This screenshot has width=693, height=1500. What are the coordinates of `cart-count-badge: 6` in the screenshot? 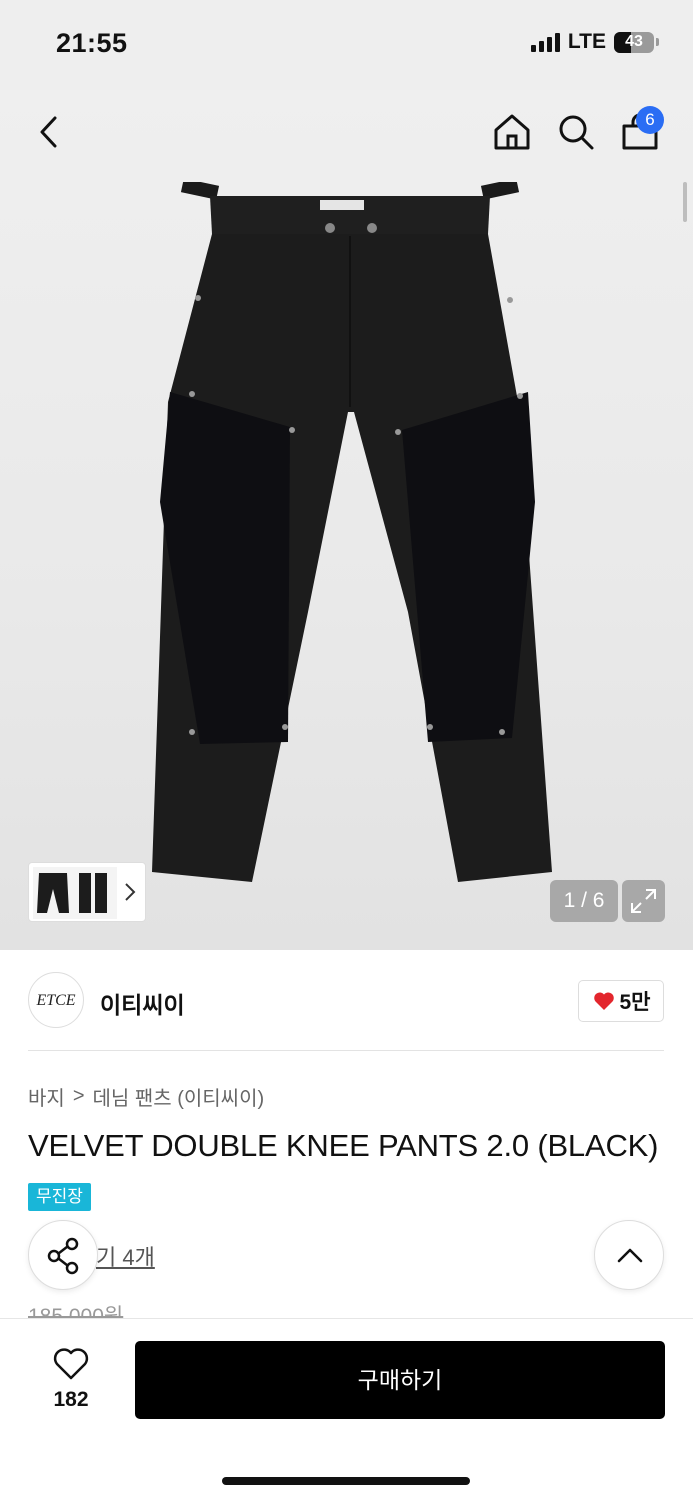 It's located at (650, 120).